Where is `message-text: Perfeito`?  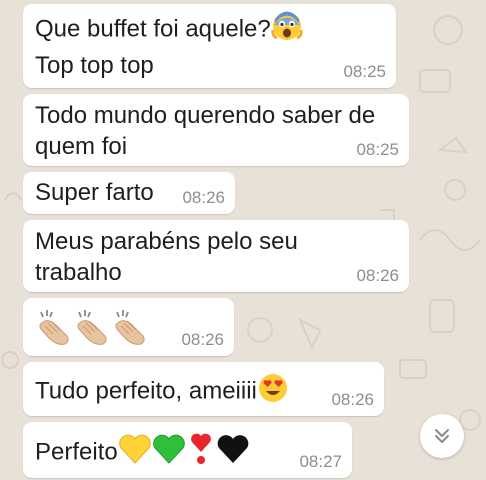 message-text: Perfeito is located at coordinates (187, 451).